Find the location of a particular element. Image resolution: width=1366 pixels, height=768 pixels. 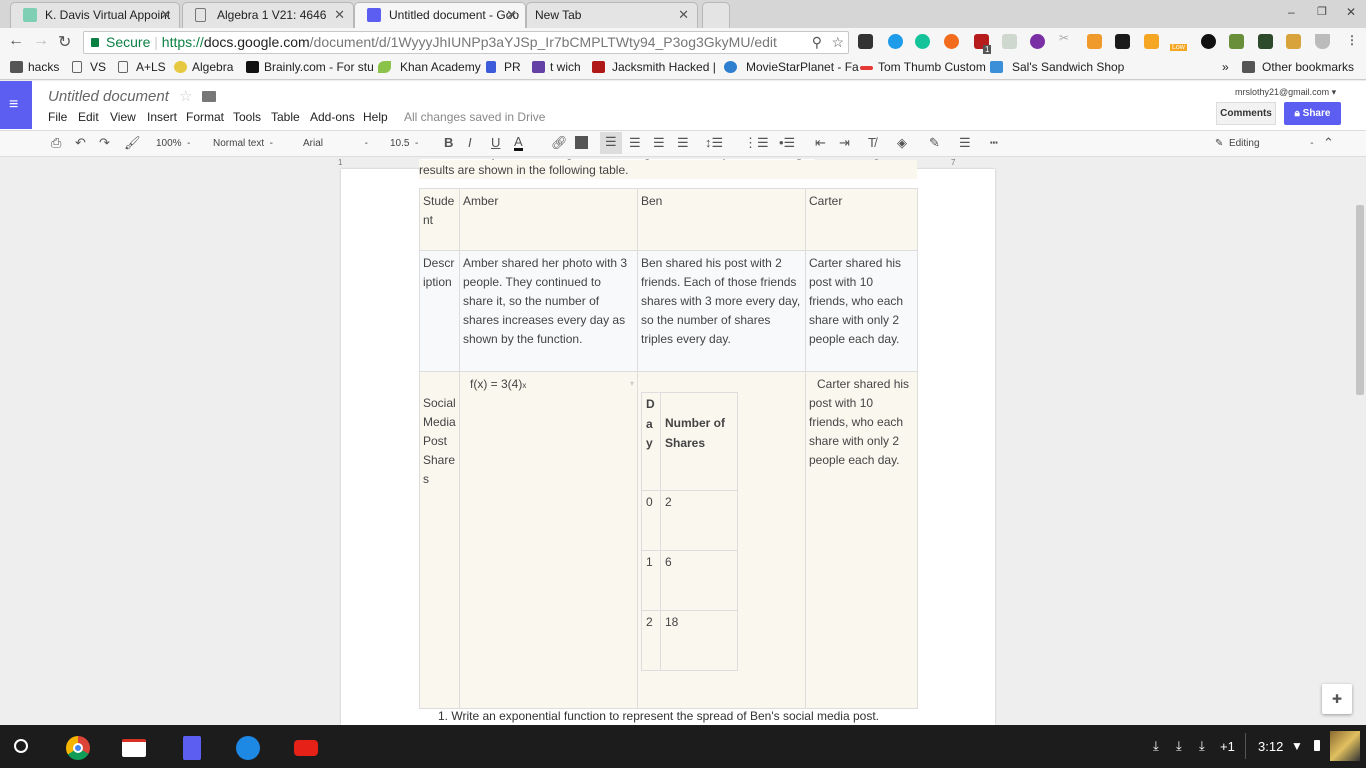

bookmark-twitch: t wich is located at coordinates (556, 67).